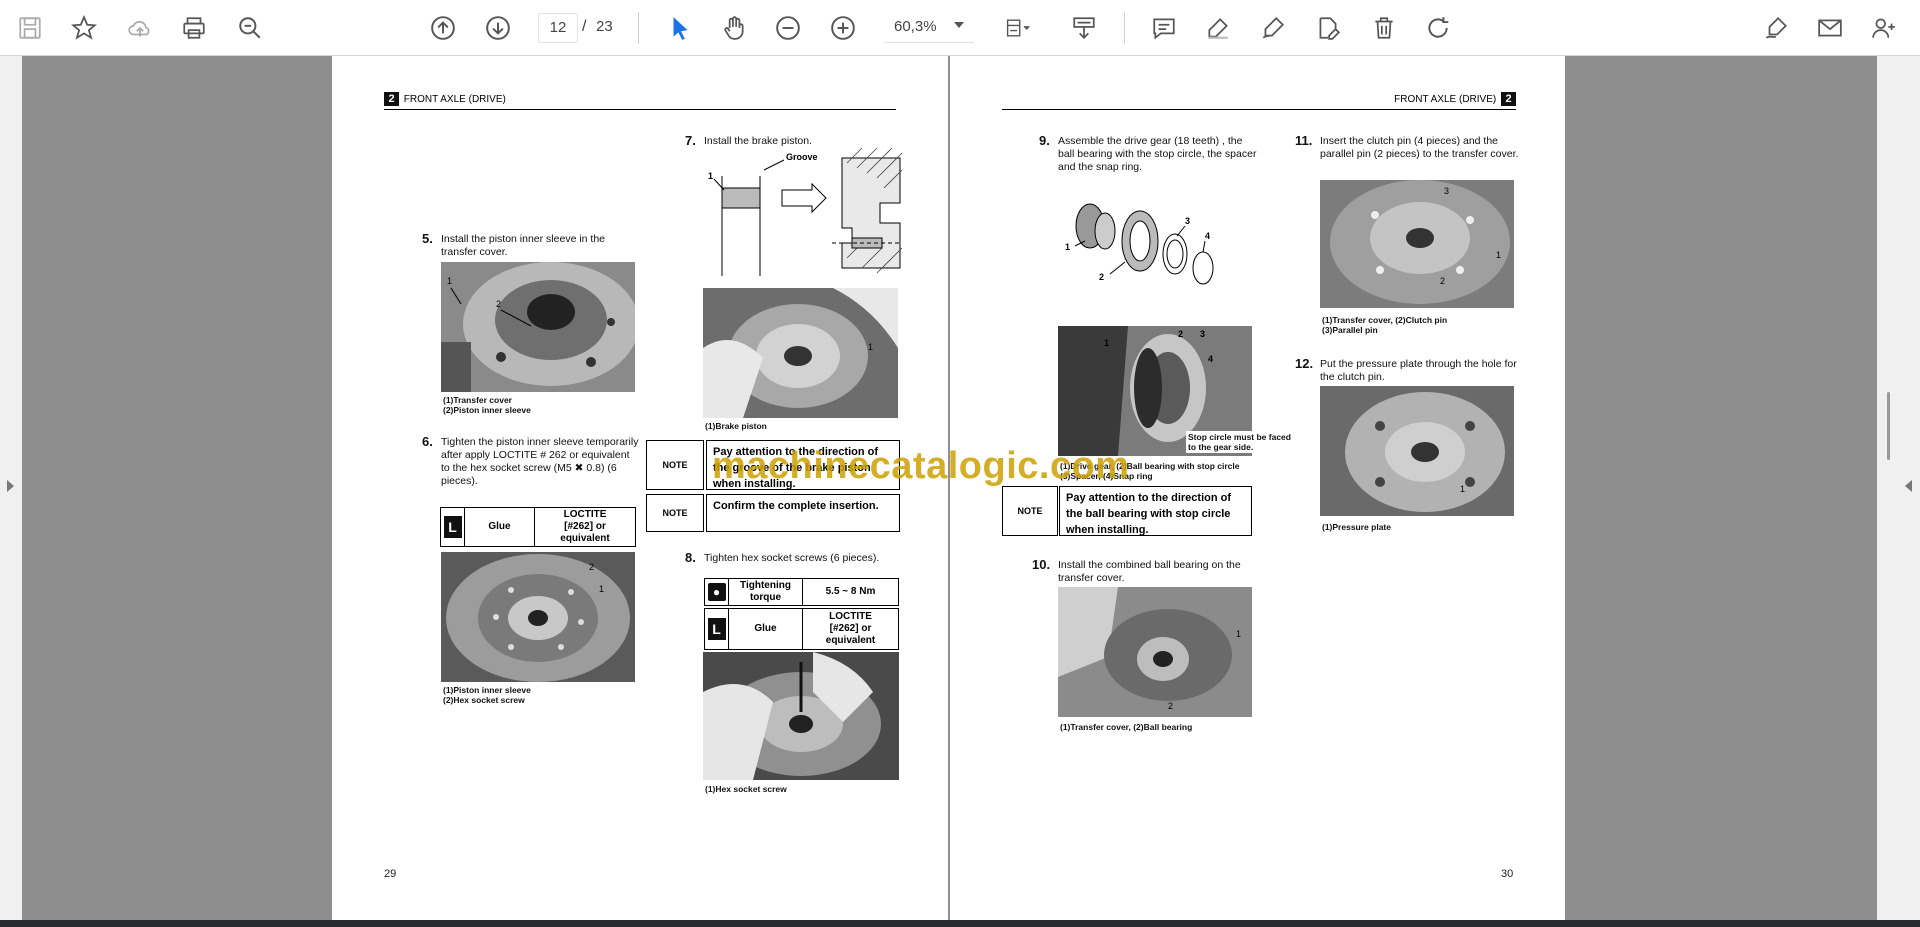  Describe the element at coordinates (680, 28) in the screenshot. I see `select-cursor-icon` at that location.